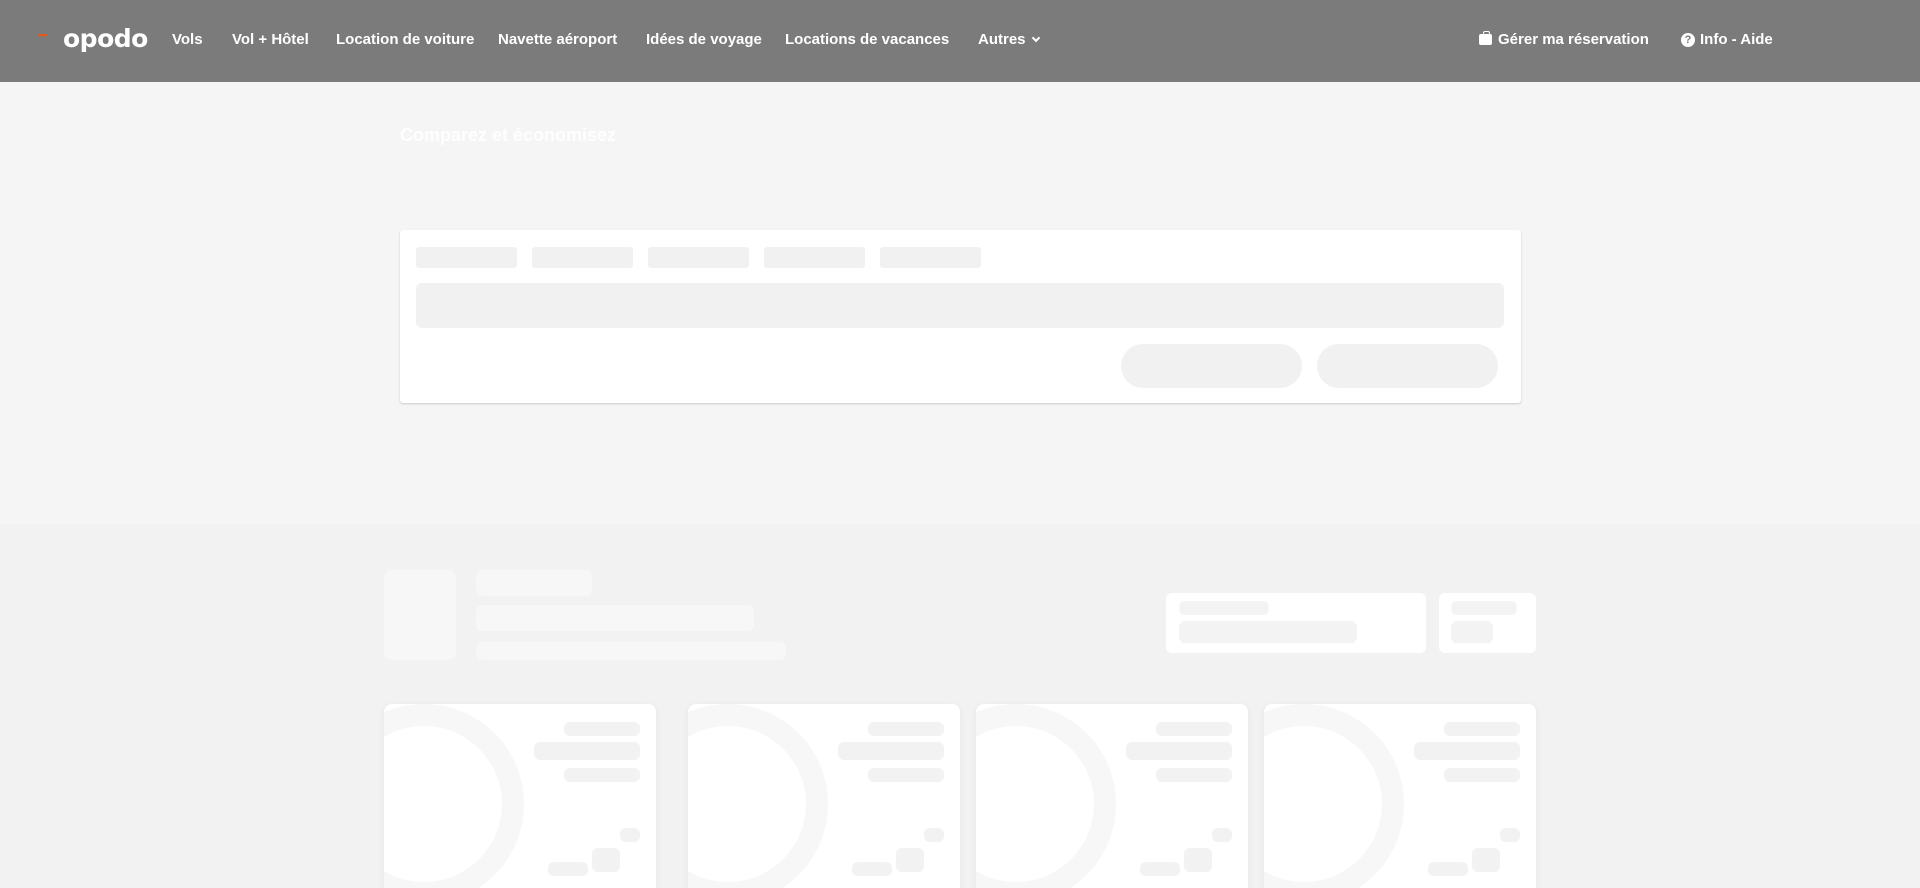  I want to click on nav-item-vols: Vols, so click(187, 40).